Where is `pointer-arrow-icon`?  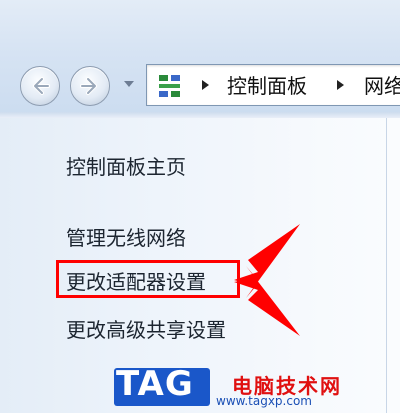
pointer-arrow-icon is located at coordinates (267, 280).